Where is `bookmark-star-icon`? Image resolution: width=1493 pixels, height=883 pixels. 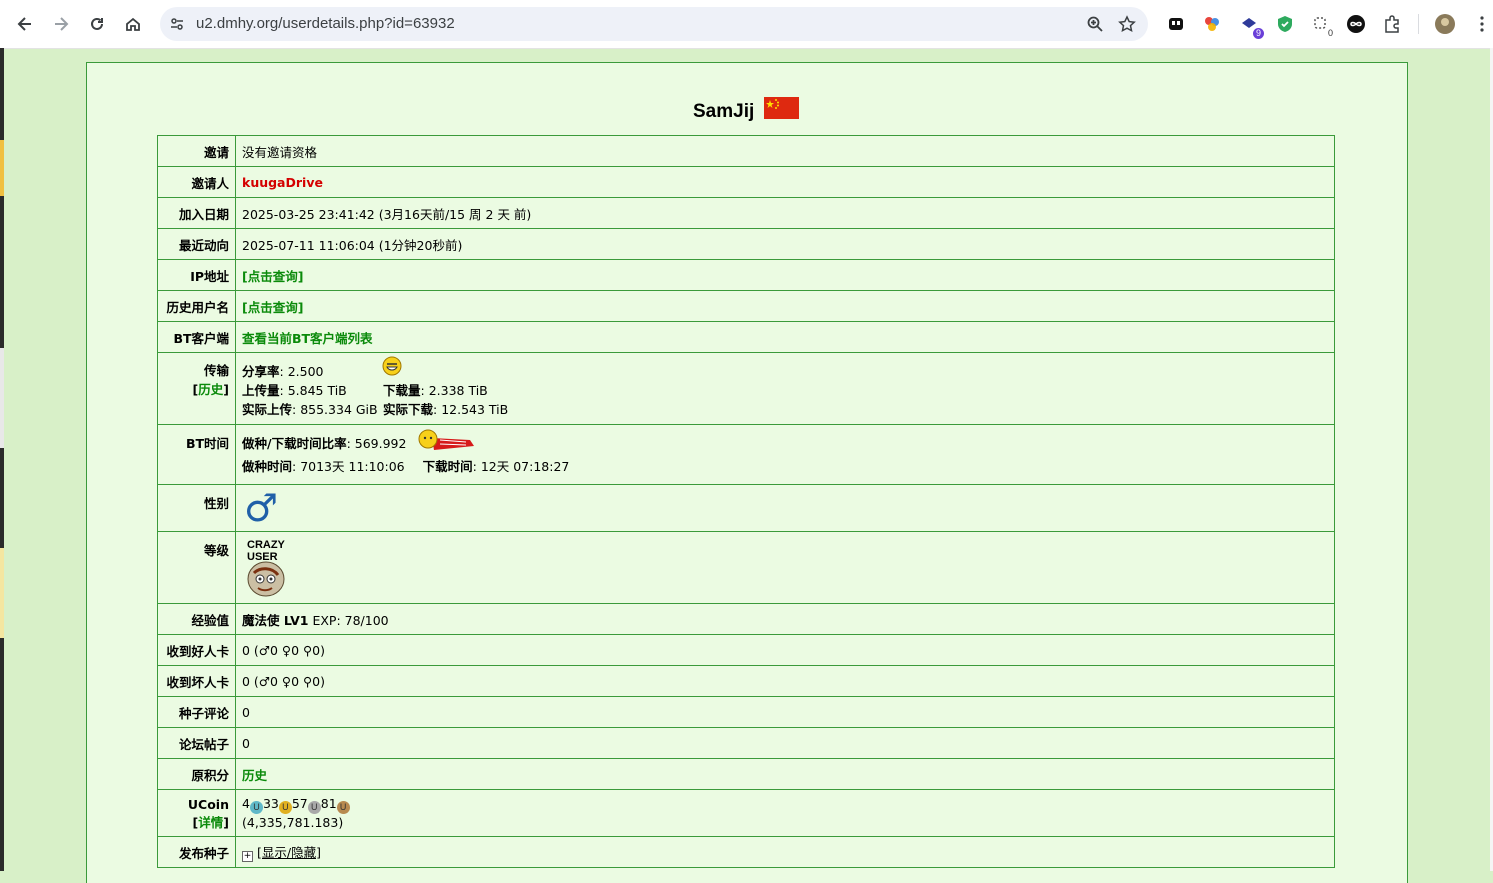 bookmark-star-icon is located at coordinates (1127, 24).